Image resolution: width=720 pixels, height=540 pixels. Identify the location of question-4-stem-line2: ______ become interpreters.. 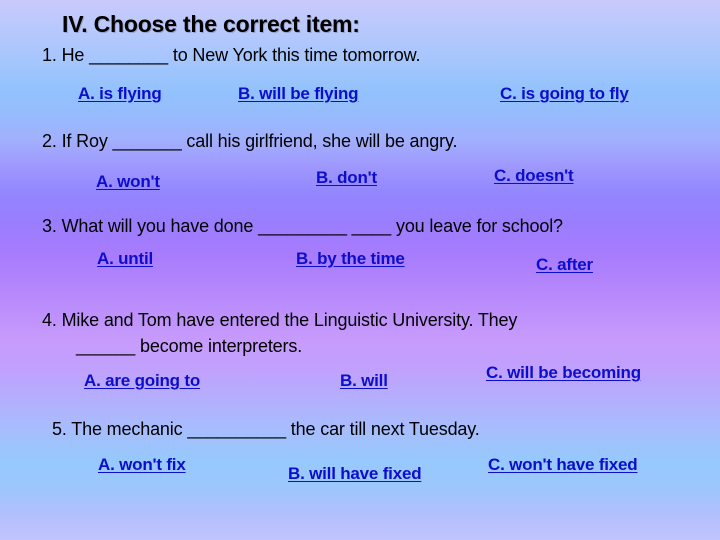
(189, 346).